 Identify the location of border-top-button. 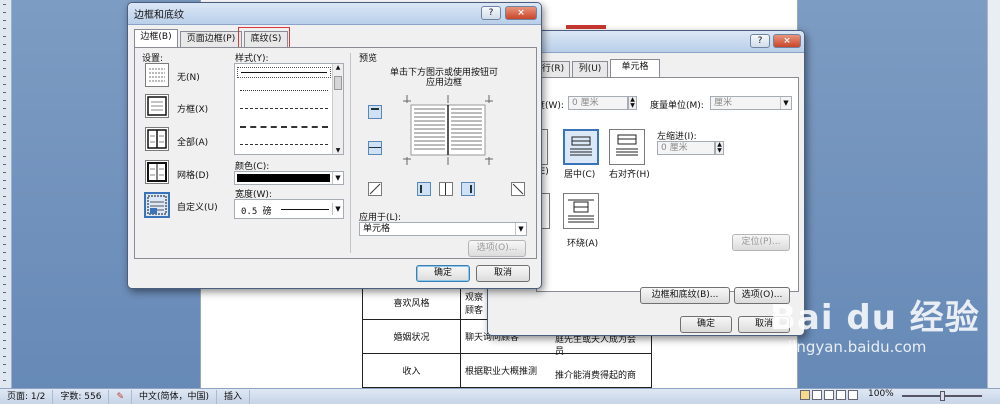
(375, 112).